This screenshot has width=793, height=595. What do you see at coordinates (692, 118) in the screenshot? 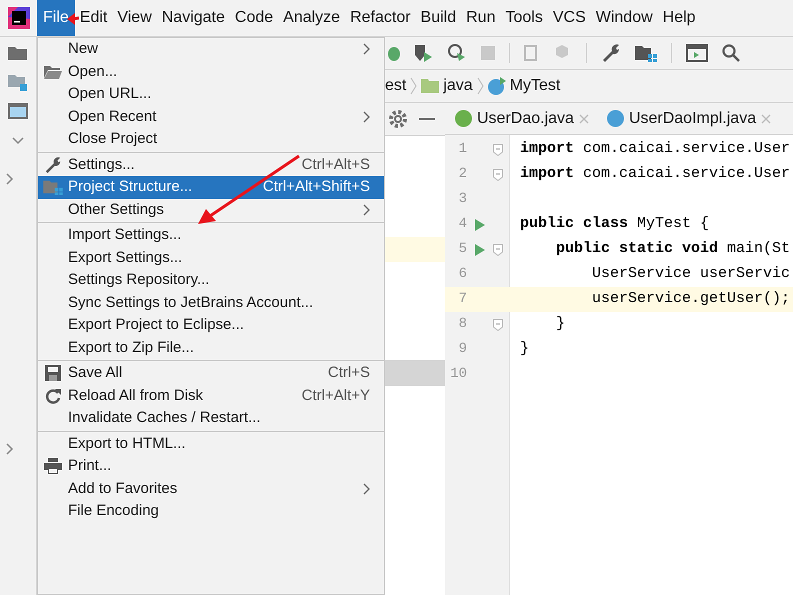
I see `editor-tab: UserDaoImpl.java` at bounding box center [692, 118].